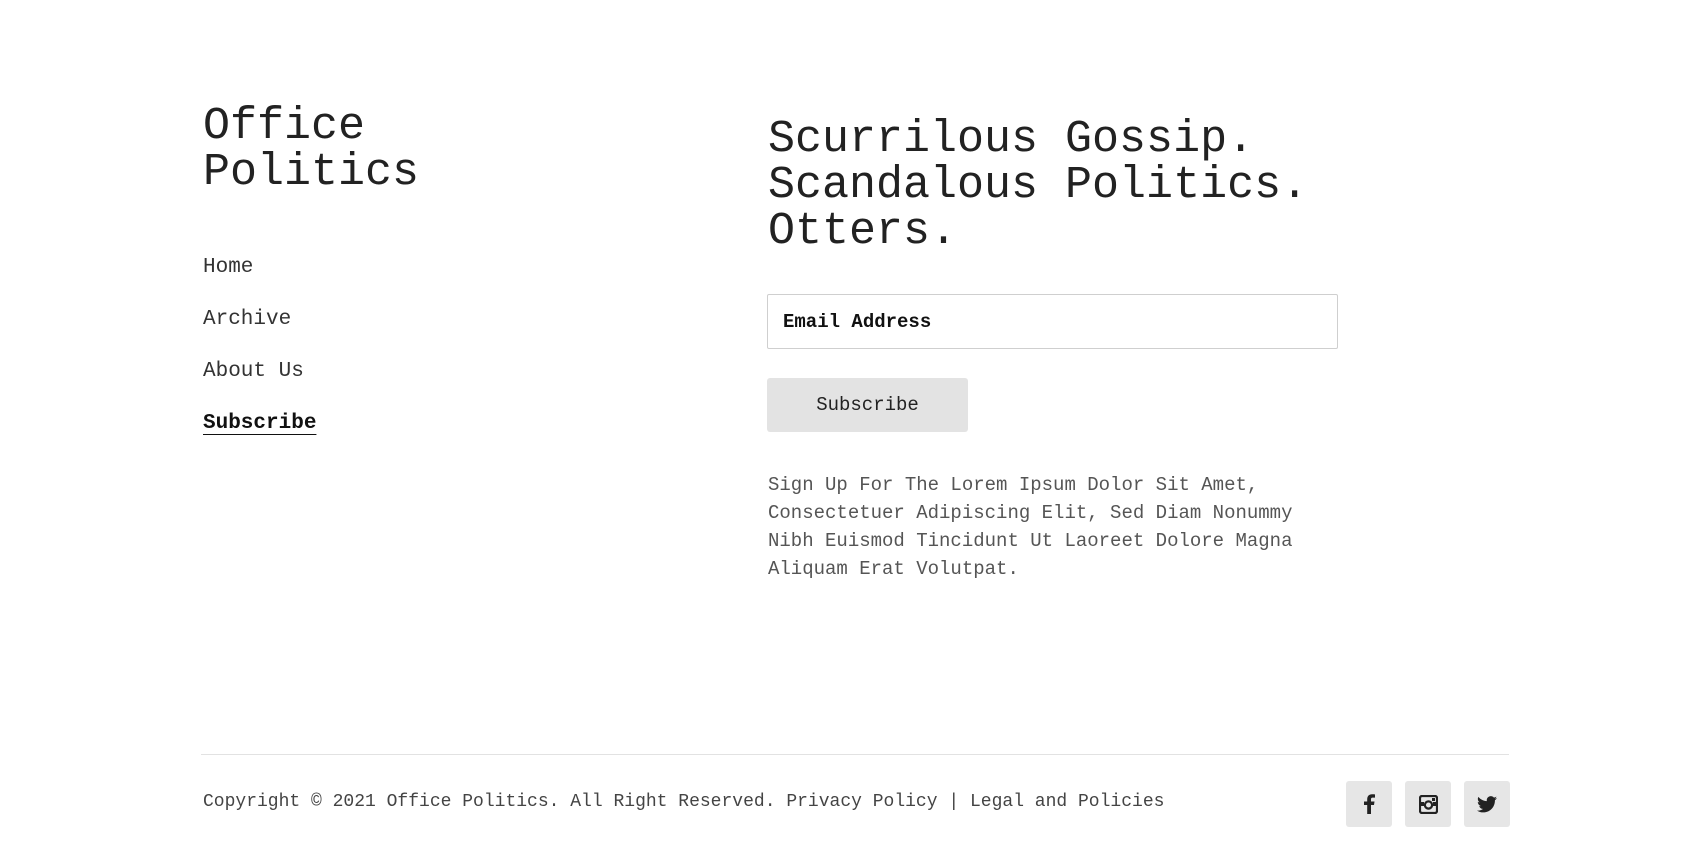 This screenshot has width=1700, height=846. What do you see at coordinates (253, 384) in the screenshot?
I see `nav-item-about-us: About Us` at bounding box center [253, 384].